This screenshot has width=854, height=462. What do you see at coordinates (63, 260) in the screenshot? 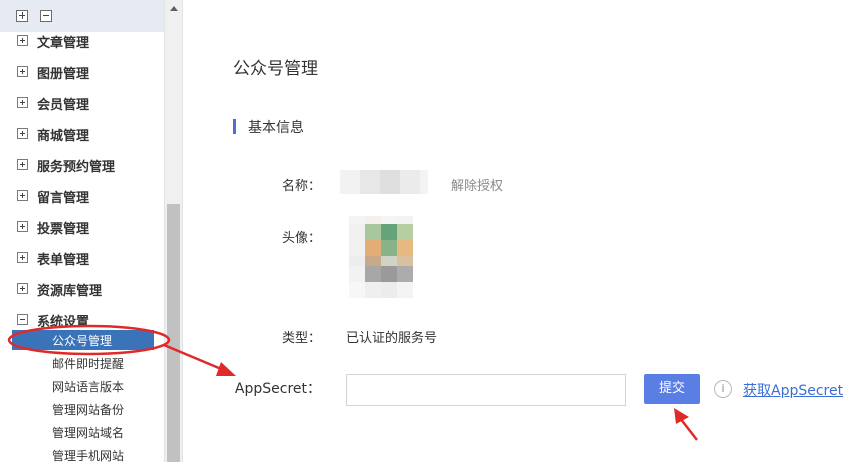
I see `sidebar-item-label: 表单管理` at bounding box center [63, 260].